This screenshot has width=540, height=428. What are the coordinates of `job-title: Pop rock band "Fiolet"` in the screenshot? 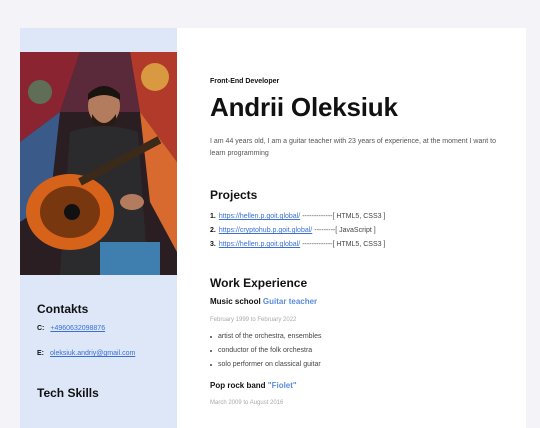 It's located at (253, 385).